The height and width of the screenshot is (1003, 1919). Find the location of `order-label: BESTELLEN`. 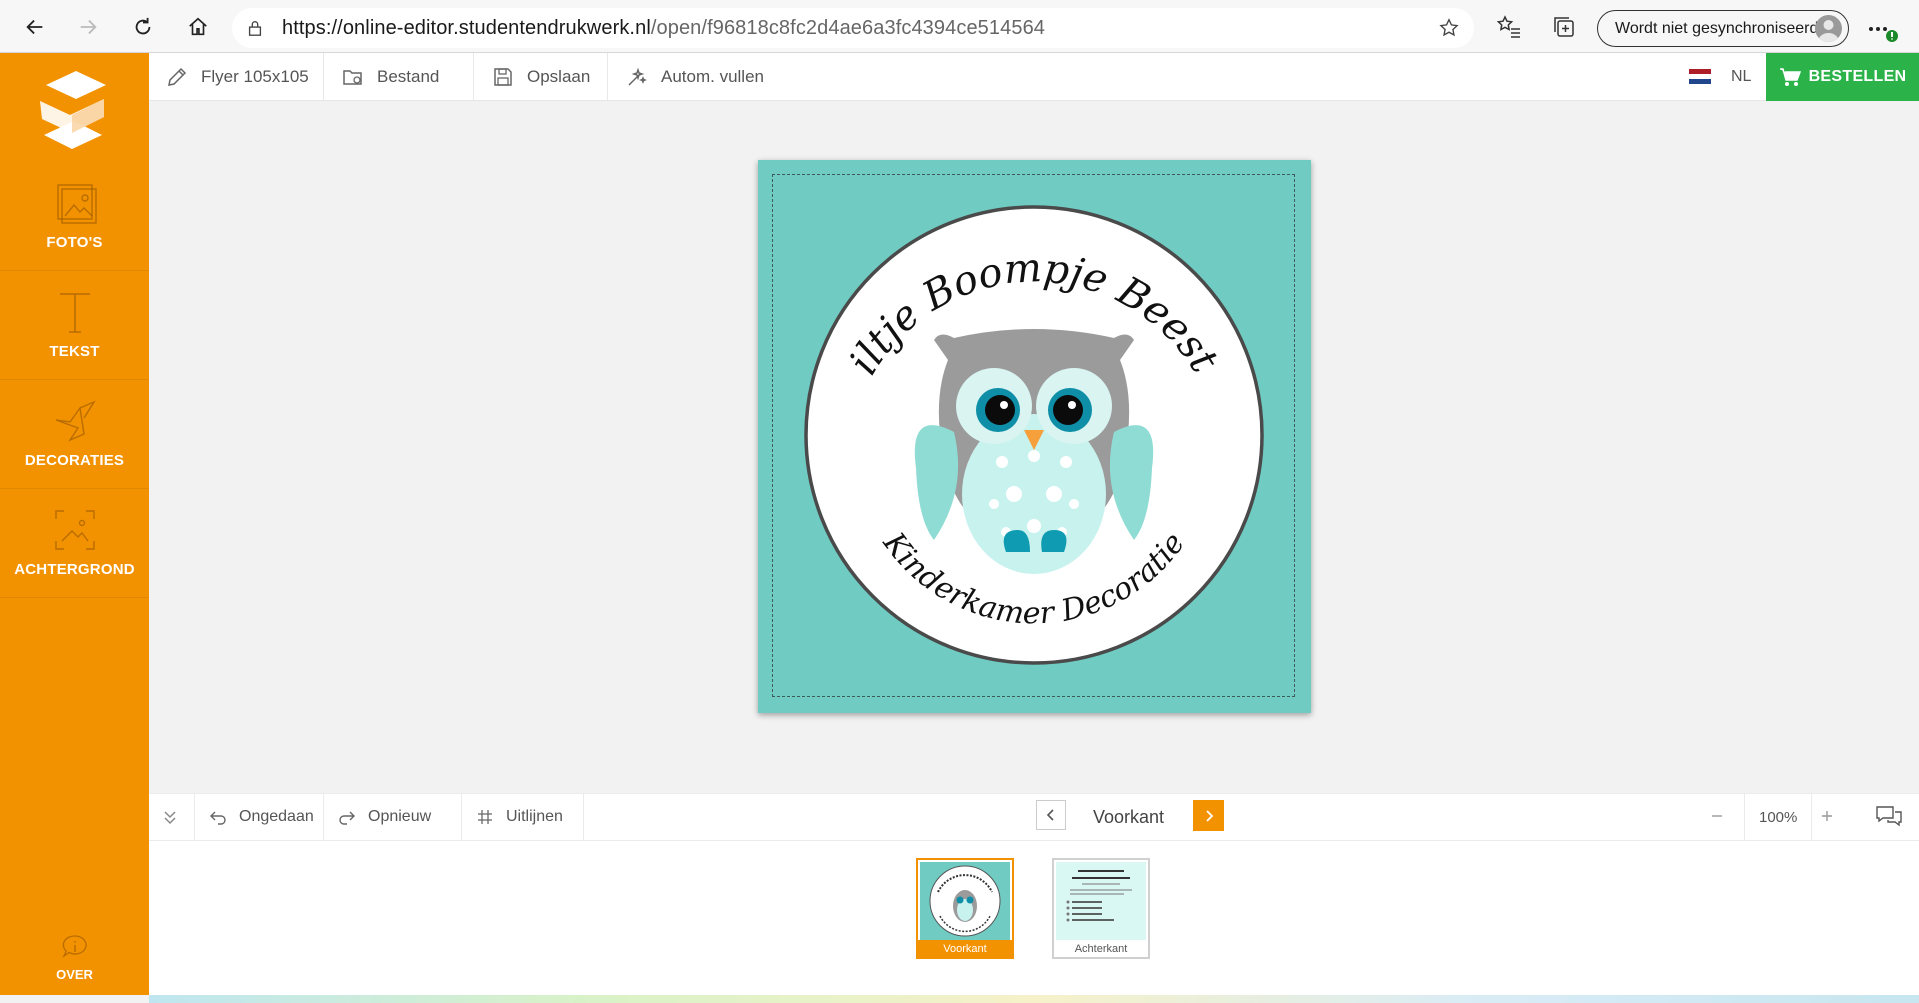

order-label: BESTELLEN is located at coordinates (1857, 76).